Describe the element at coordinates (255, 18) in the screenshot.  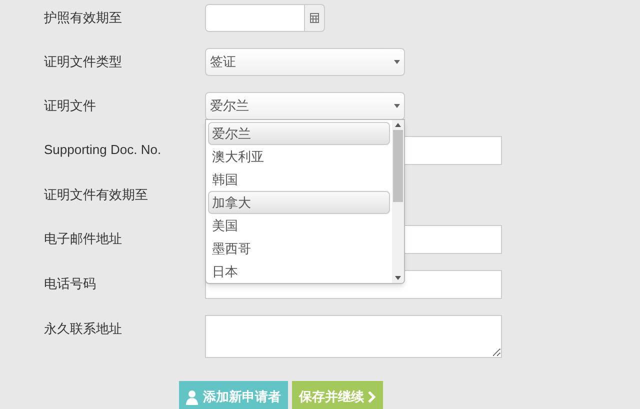
I see `date-field` at that location.